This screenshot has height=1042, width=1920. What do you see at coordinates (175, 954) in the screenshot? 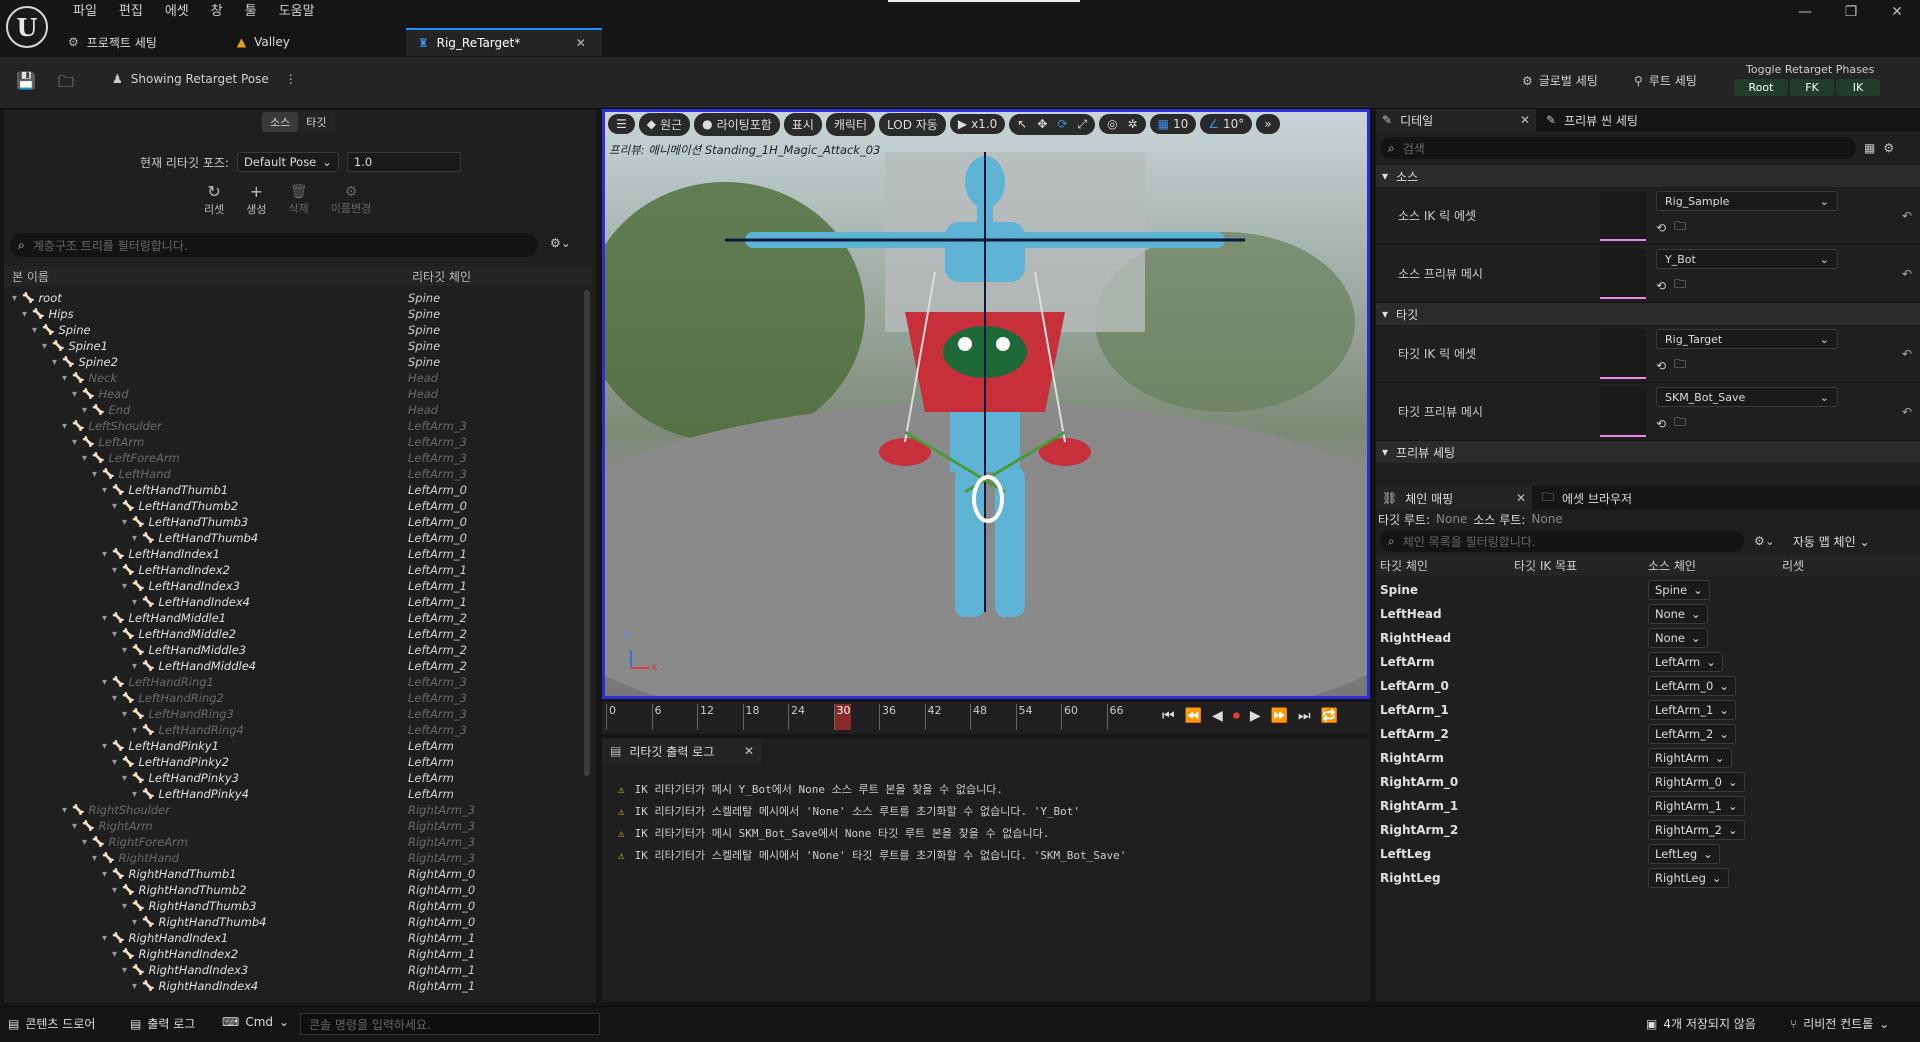
I see `tree-row: ▾ 🦴 RightHandIndex2` at bounding box center [175, 954].